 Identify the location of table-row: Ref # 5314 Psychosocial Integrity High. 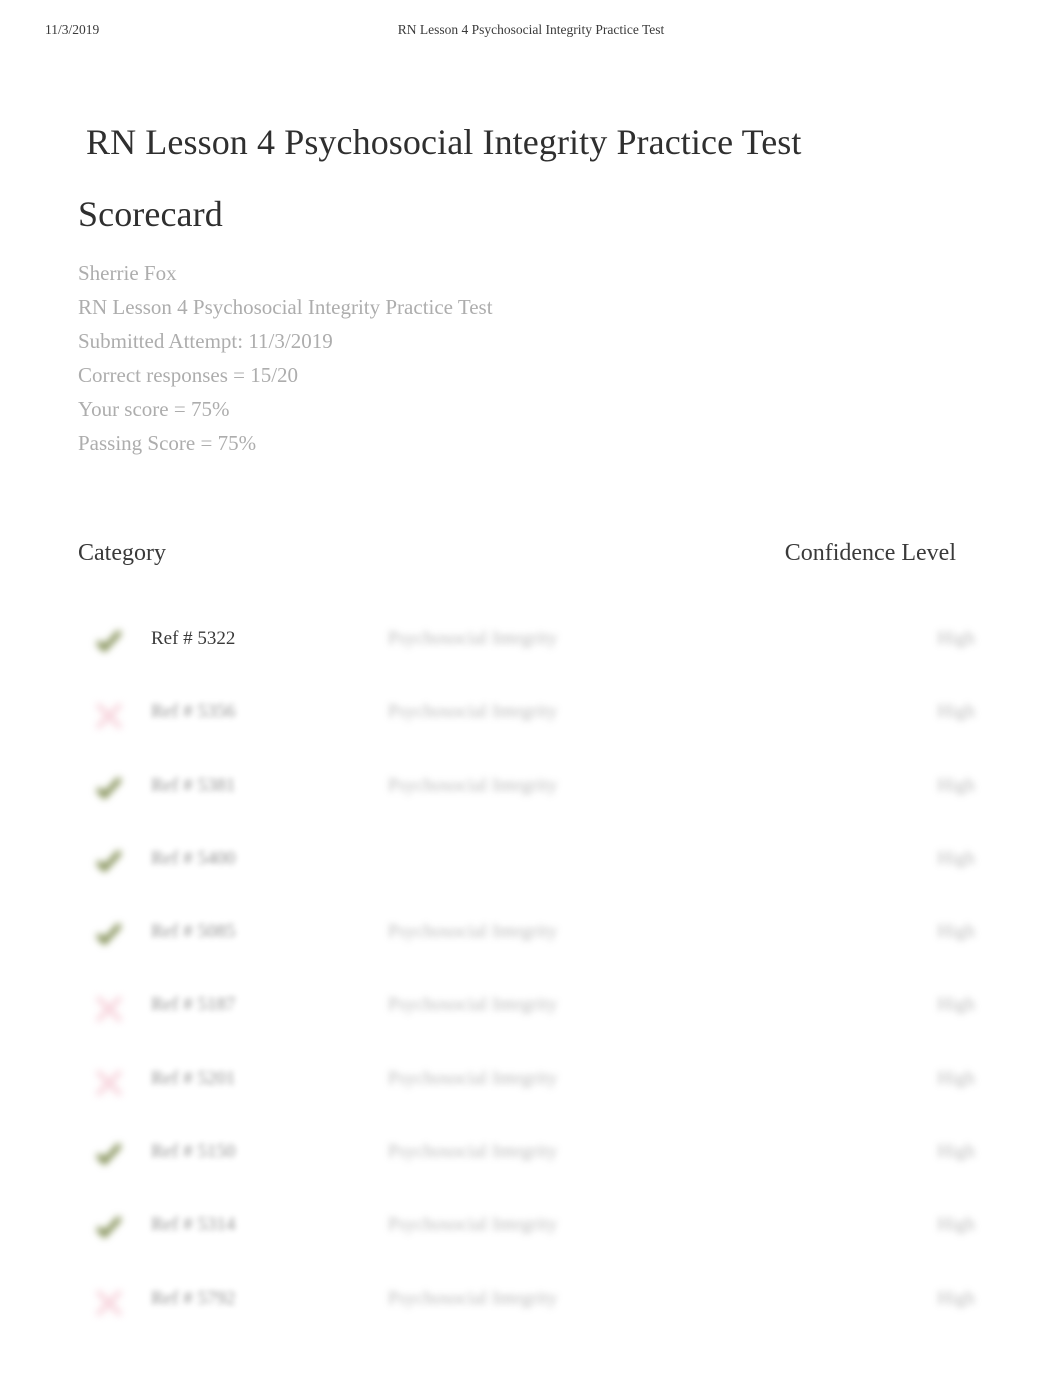
(531, 1232).